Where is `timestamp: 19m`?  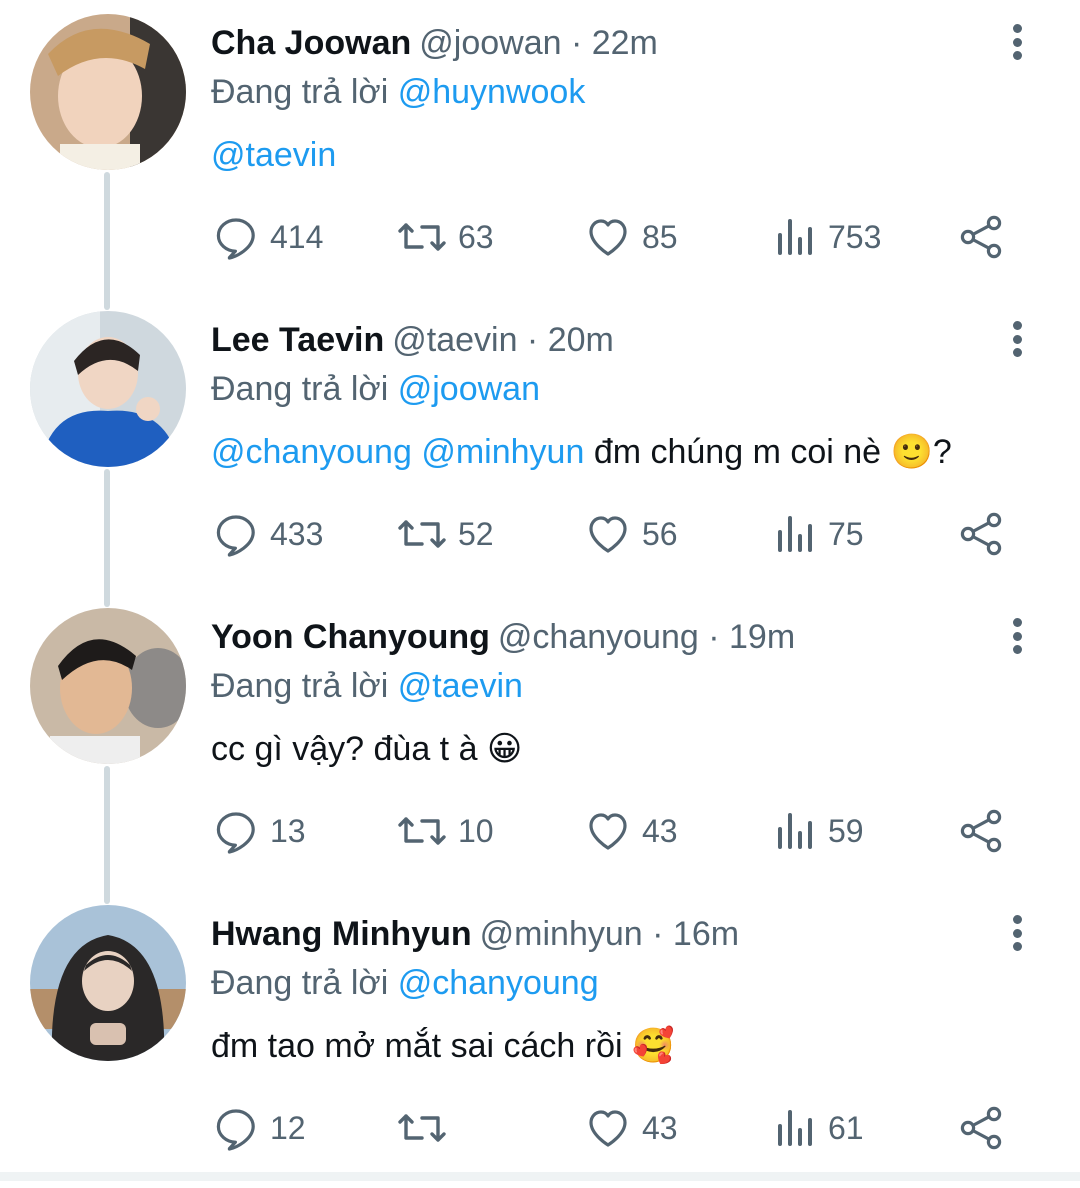 timestamp: 19m is located at coordinates (762, 637).